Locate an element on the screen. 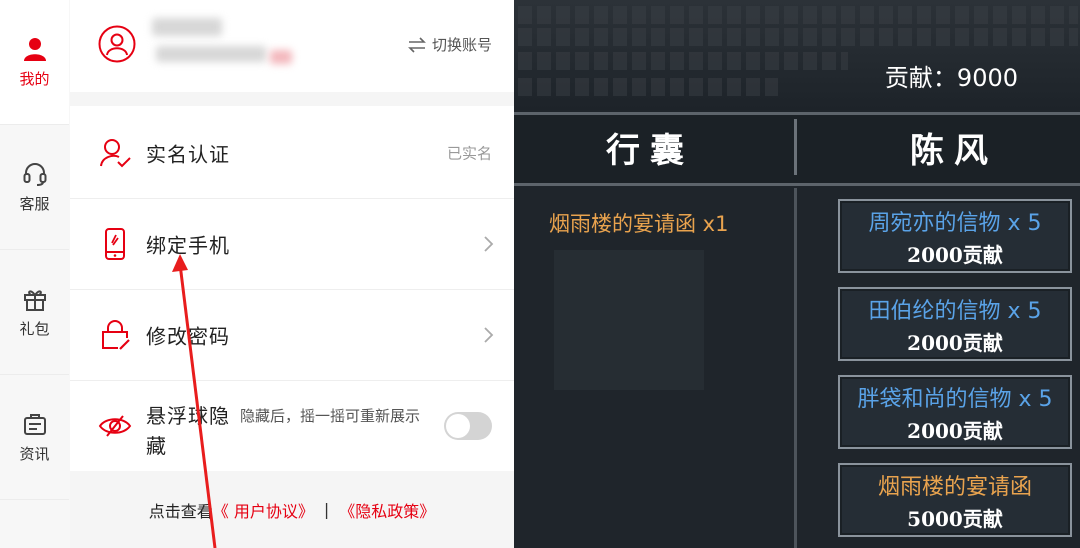 Image resolution: width=1080 pixels, height=548 pixels. nav-label: 客服 is located at coordinates (34, 203).